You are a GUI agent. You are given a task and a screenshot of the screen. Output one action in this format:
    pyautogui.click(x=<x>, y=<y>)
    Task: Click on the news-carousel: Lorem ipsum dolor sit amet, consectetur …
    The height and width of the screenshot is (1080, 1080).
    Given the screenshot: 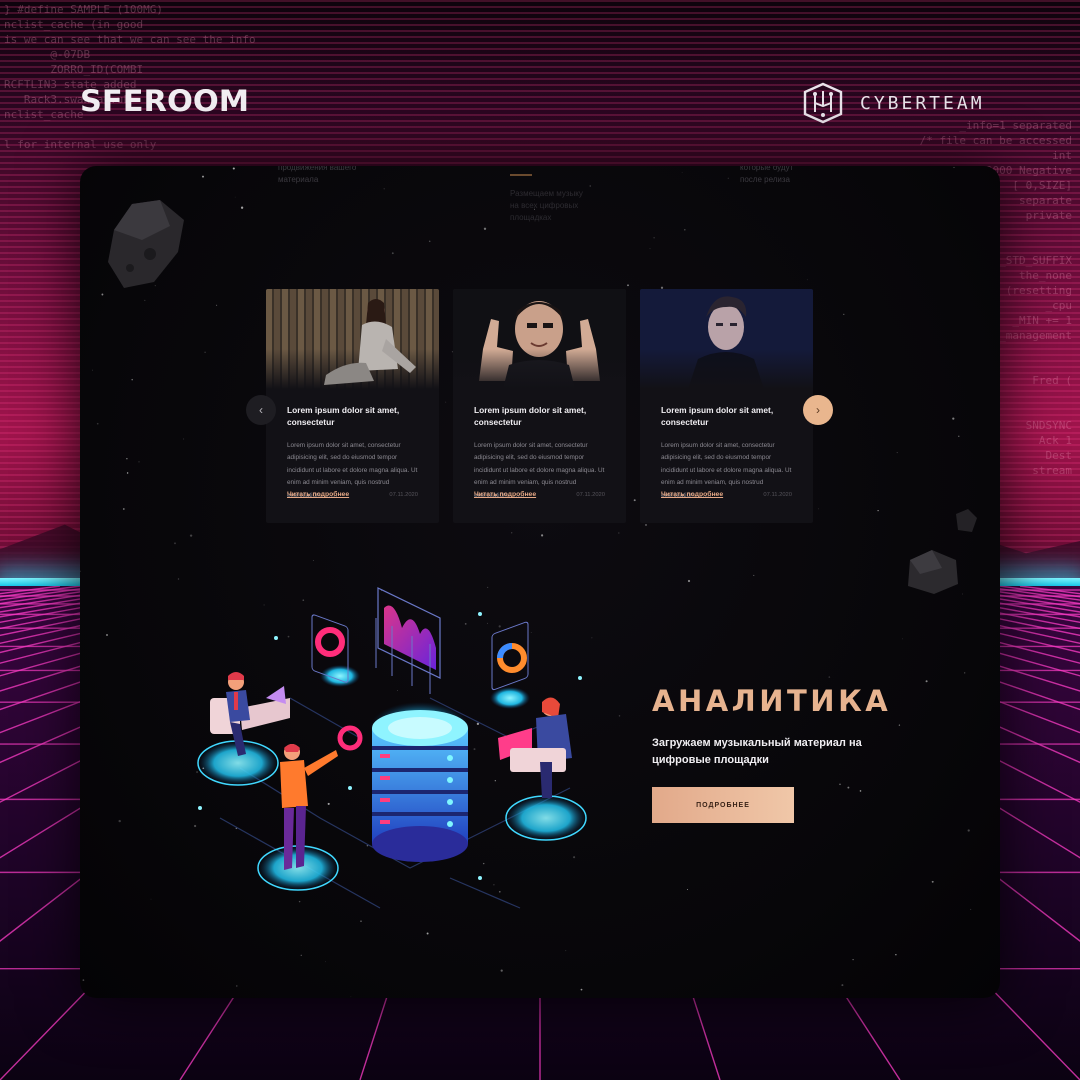 What is the action you would take?
    pyautogui.click(x=539, y=406)
    